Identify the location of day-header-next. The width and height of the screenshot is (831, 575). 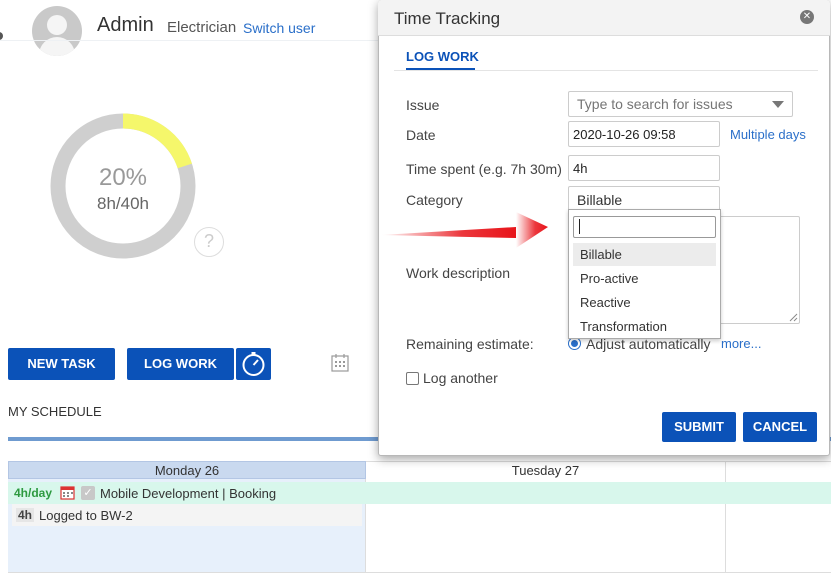
(778, 470).